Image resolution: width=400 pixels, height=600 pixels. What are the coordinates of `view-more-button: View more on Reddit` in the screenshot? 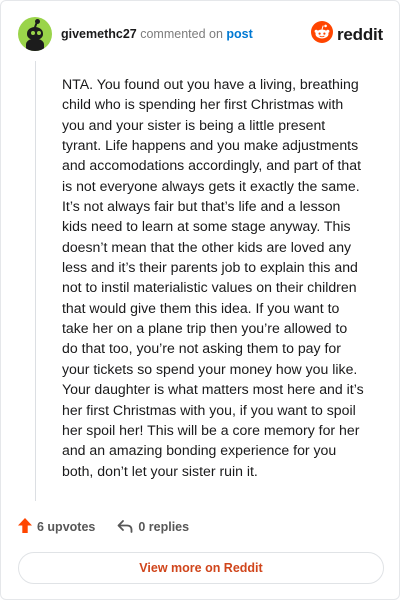 It's located at (201, 568).